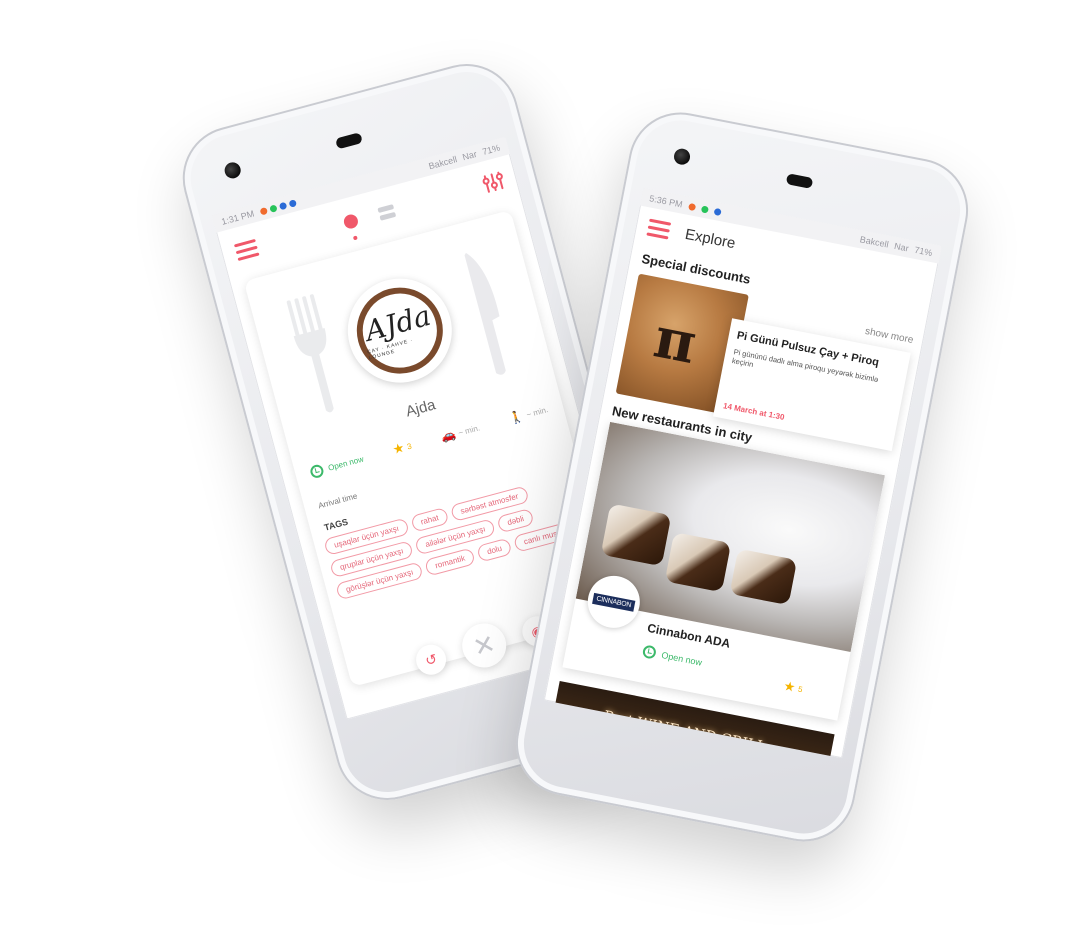 Image resolution: width=1076 pixels, height=941 pixels. I want to click on rating: ★ 3, so click(402, 448).